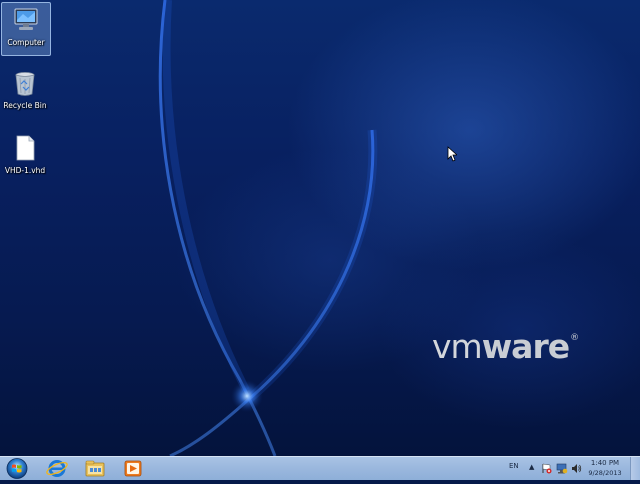 The image size is (640, 484). I want to click on action-center-flag-icon, so click(546, 468).